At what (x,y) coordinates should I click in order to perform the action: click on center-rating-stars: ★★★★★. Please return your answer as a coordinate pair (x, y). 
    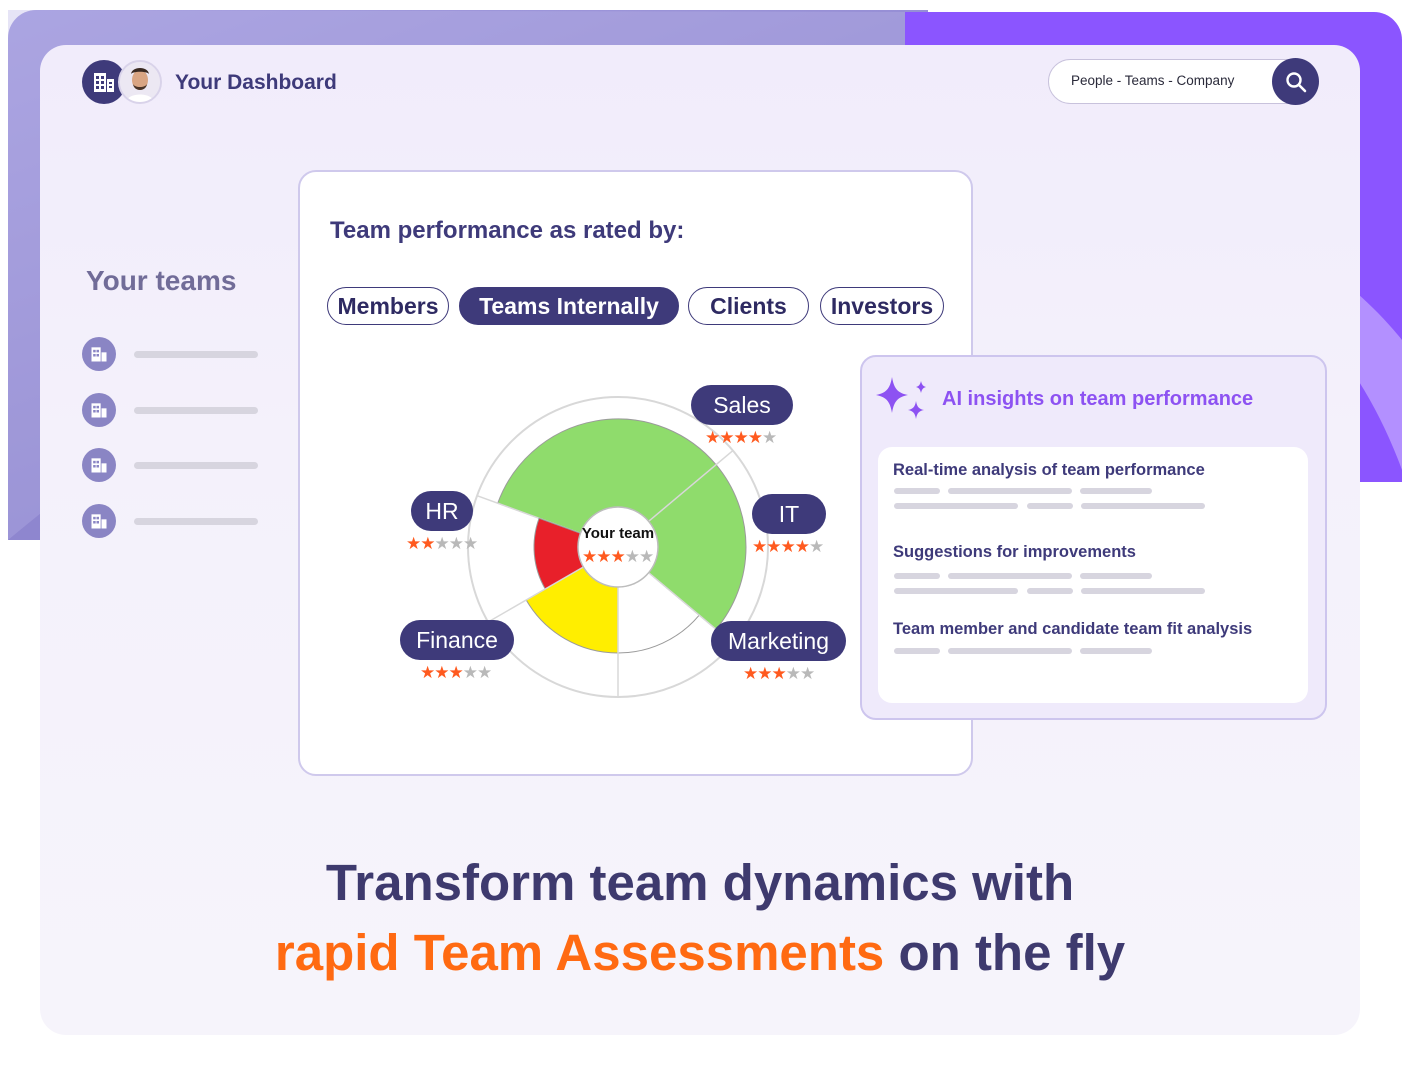
    Looking at the image, I should click on (618, 556).